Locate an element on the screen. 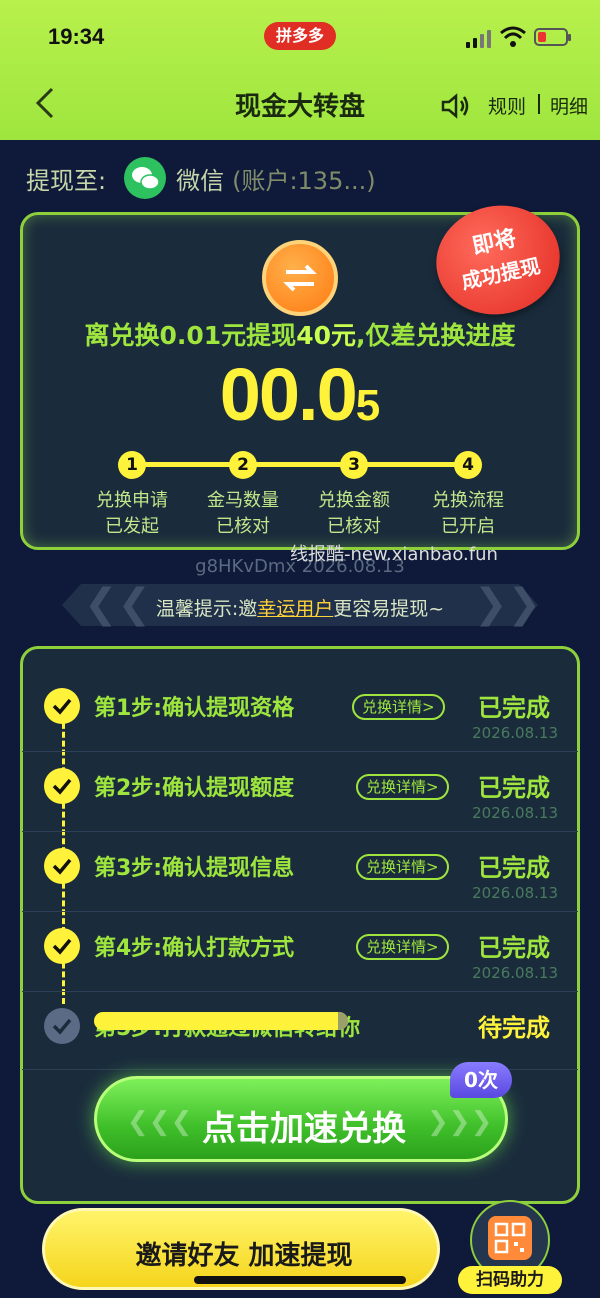  wechat-icon is located at coordinates (145, 178).